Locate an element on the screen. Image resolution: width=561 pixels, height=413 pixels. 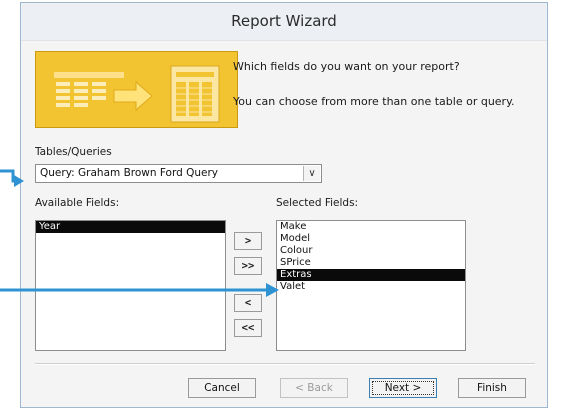
selected-fields-list: Make Model Colour SPrice Extras Valet is located at coordinates (371, 285).